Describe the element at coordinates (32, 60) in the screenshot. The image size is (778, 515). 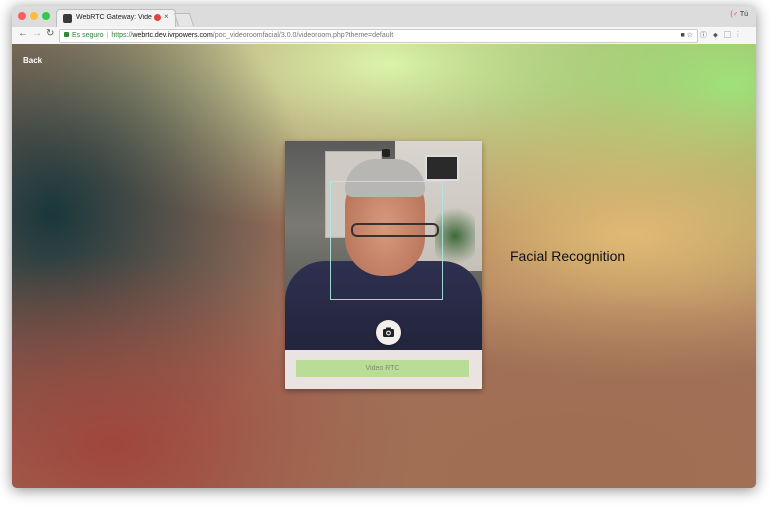
I see `back-link: Back` at that location.